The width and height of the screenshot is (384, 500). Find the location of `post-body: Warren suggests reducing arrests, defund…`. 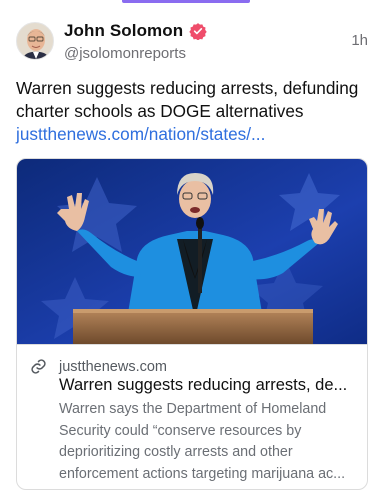

post-body: Warren suggests reducing arrests, defund… is located at coordinates (193, 111).